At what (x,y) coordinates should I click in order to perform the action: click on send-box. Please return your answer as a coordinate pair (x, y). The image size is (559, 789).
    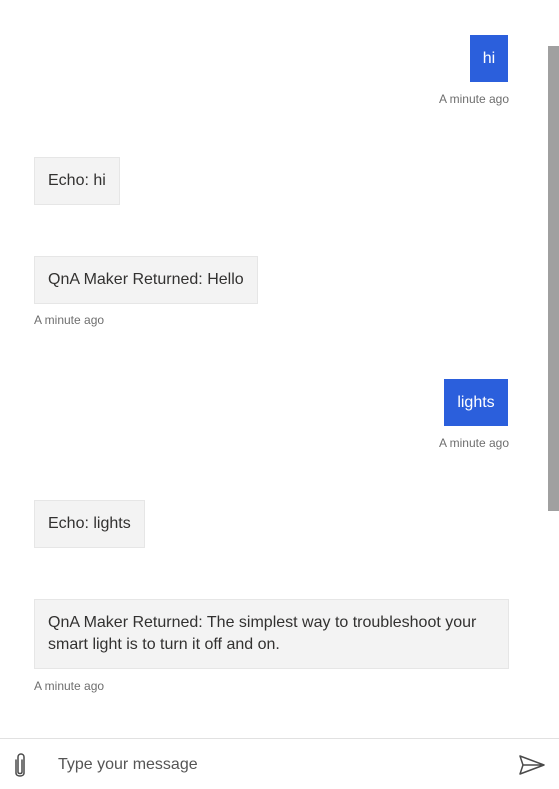
    Looking at the image, I should click on (279, 763).